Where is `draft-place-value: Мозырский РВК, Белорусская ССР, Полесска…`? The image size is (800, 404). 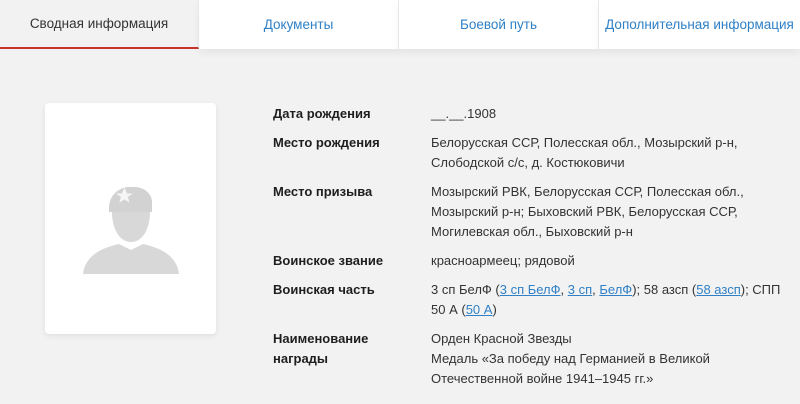 draft-place-value: Мозырский РВК, Белорусская ССР, Полесска… is located at coordinates (587, 211).